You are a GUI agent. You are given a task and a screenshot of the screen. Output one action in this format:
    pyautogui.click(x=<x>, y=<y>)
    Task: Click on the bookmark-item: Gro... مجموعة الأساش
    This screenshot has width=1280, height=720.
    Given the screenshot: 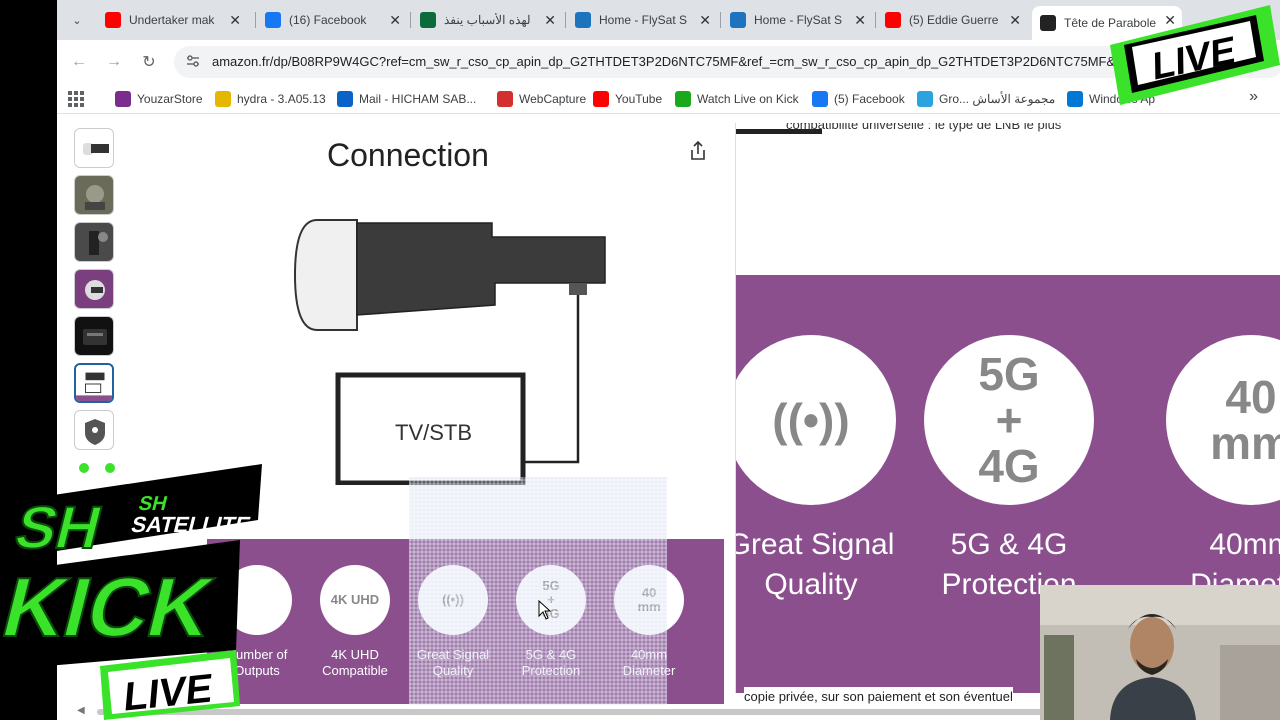 What is the action you would take?
    pyautogui.click(x=986, y=99)
    